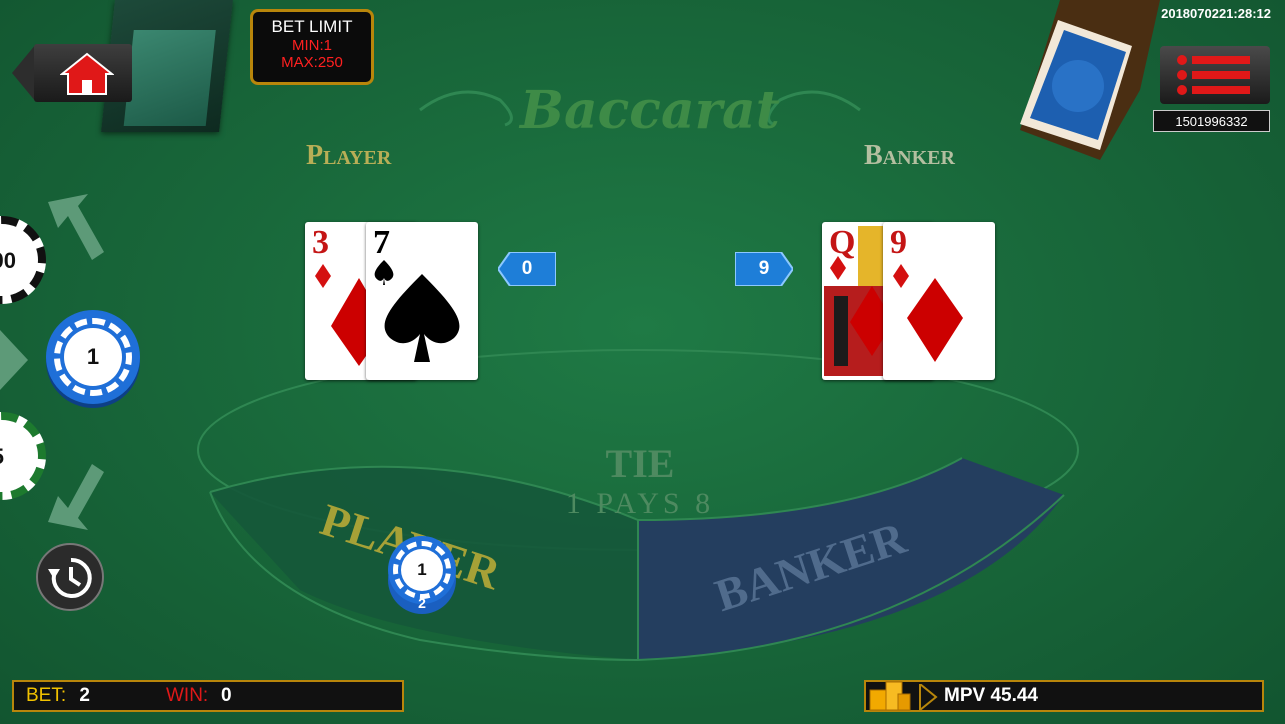  I want to click on player-score: 0, so click(527, 268).